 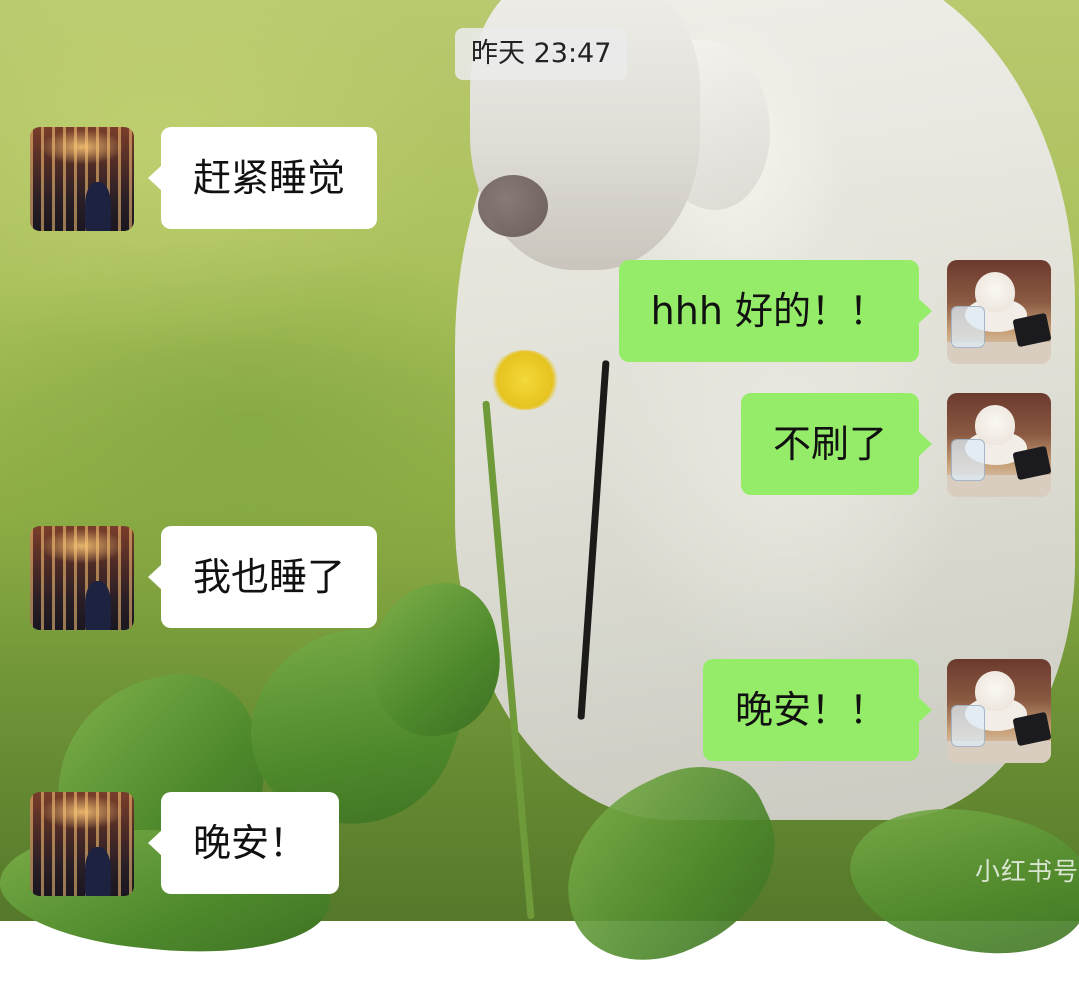 I want to click on outgoing-message-bubble: 不刷了, so click(x=836, y=444).